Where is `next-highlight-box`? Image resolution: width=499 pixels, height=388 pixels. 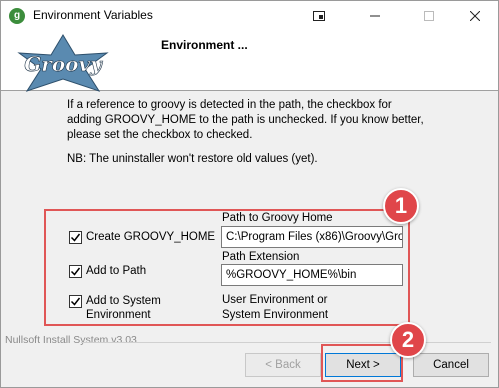 next-highlight-box is located at coordinates (362, 363).